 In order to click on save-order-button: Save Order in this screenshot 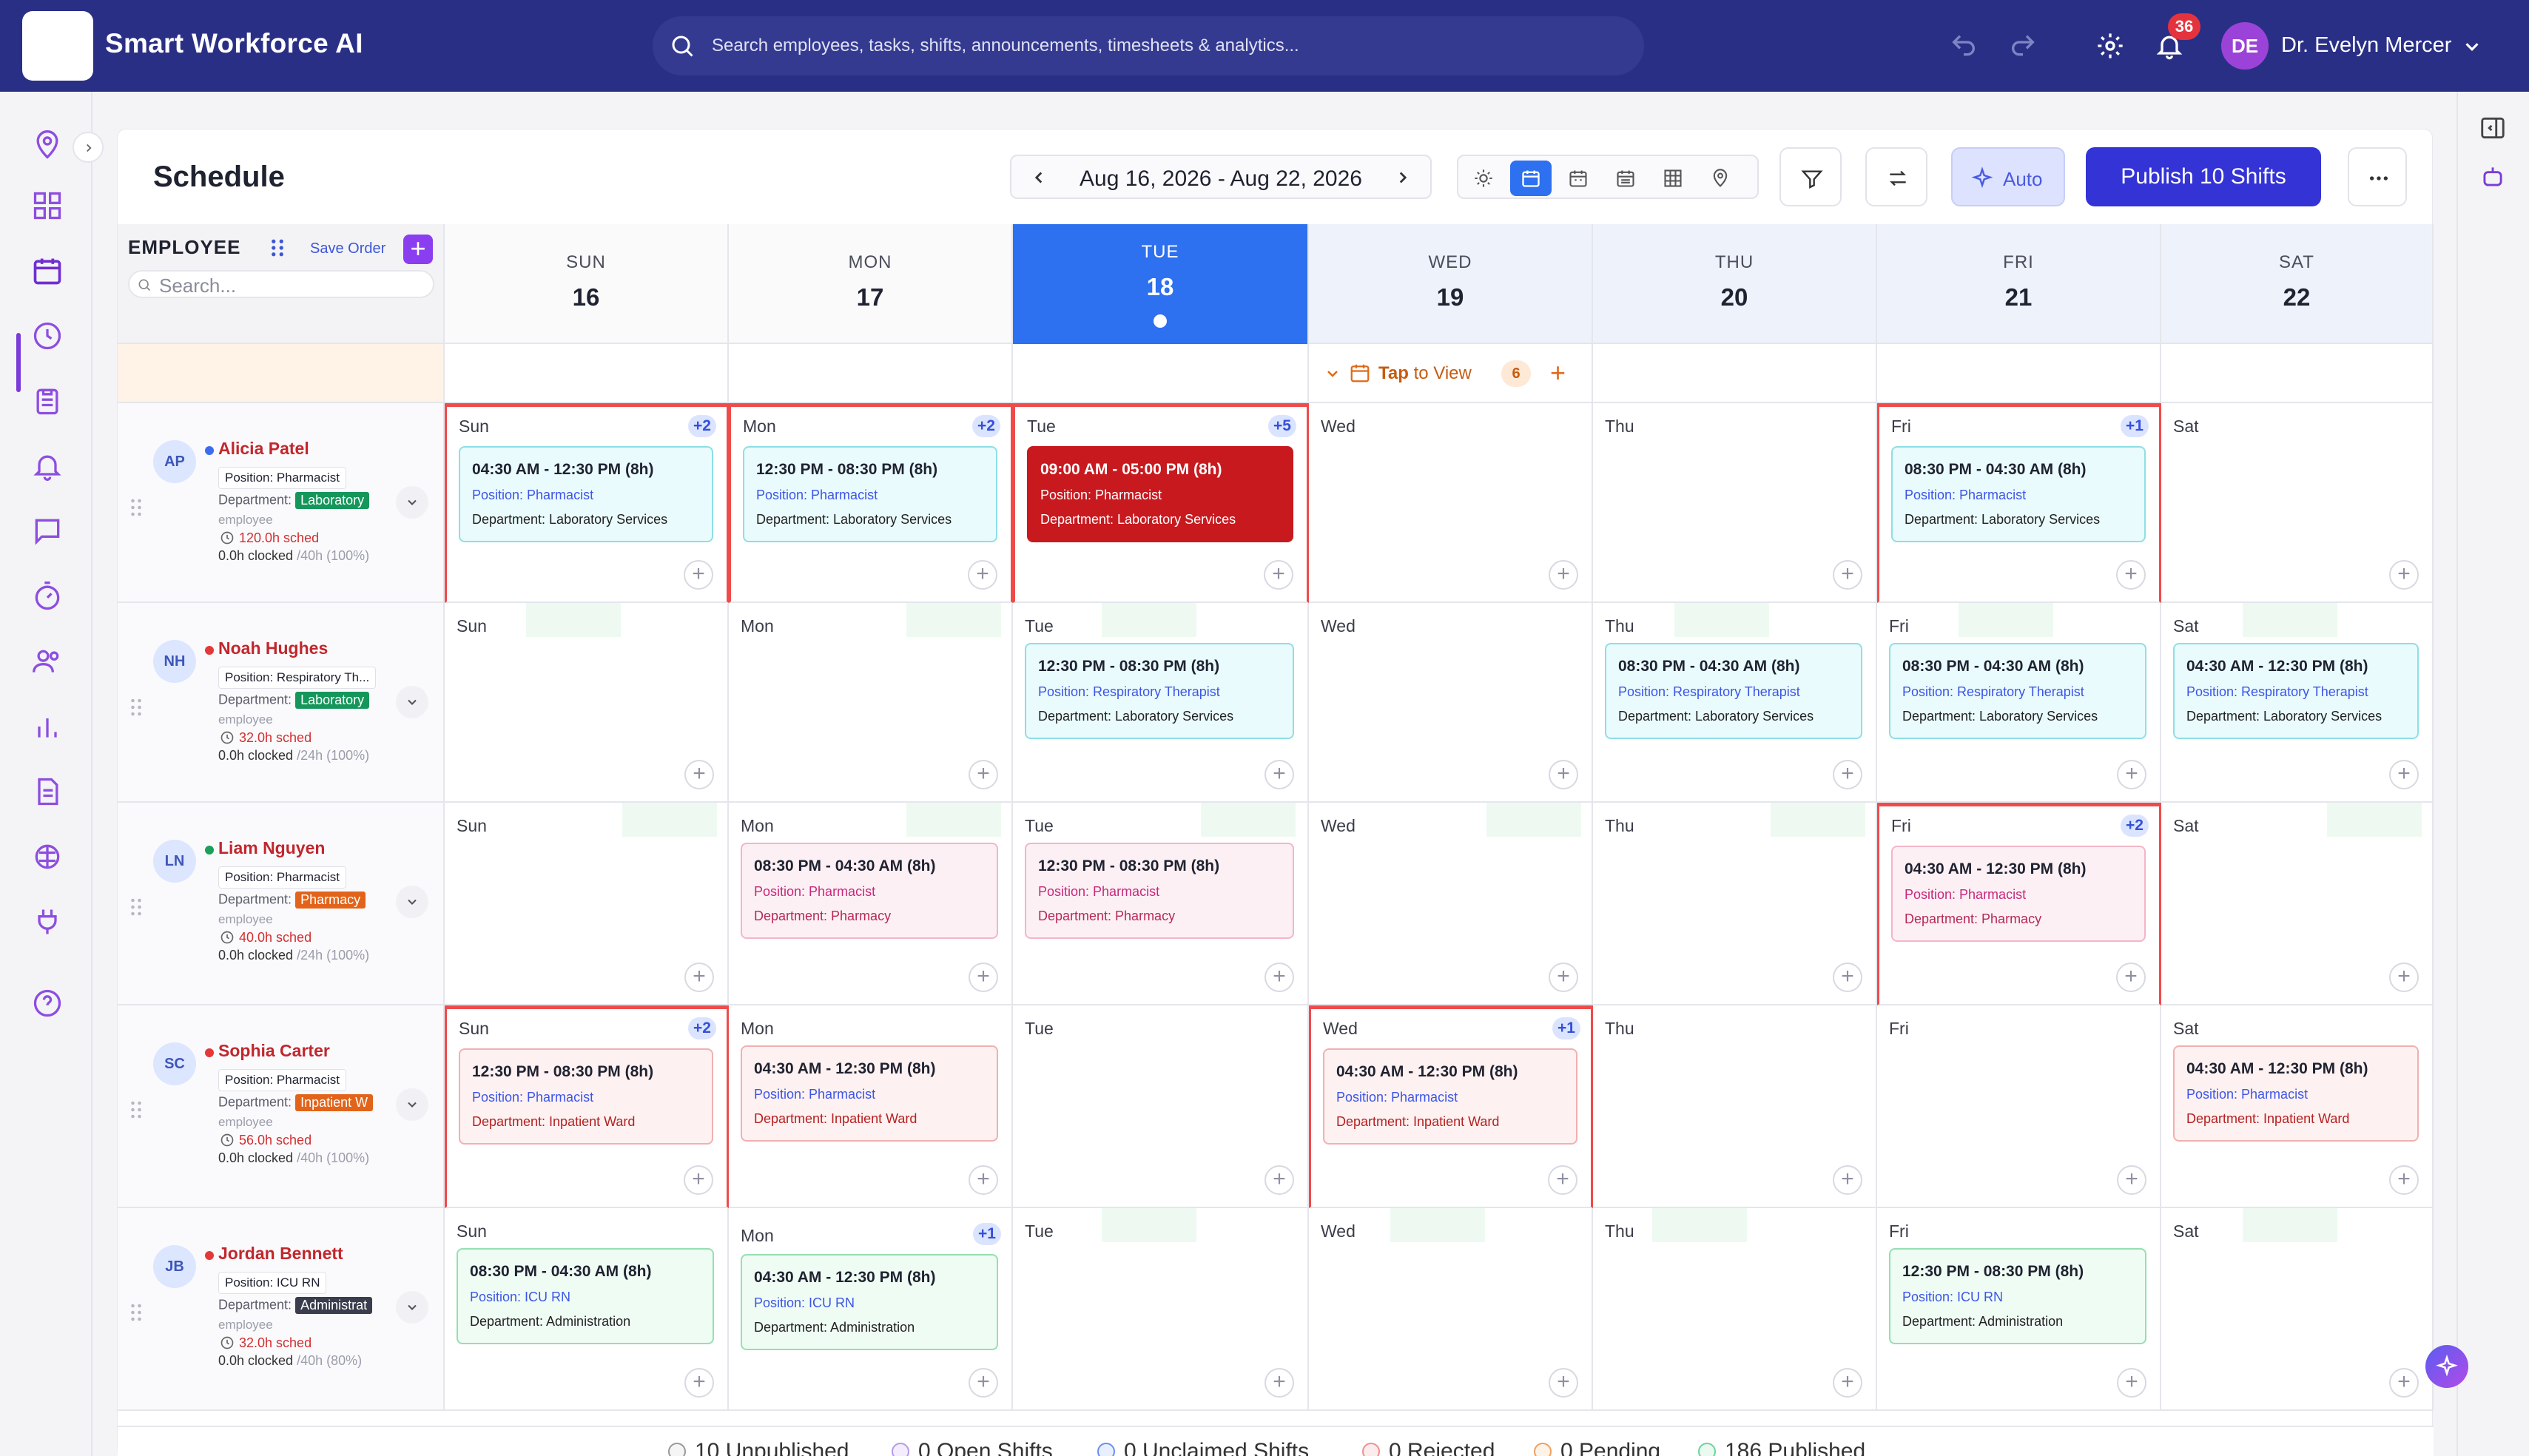, I will do `click(347, 249)`.